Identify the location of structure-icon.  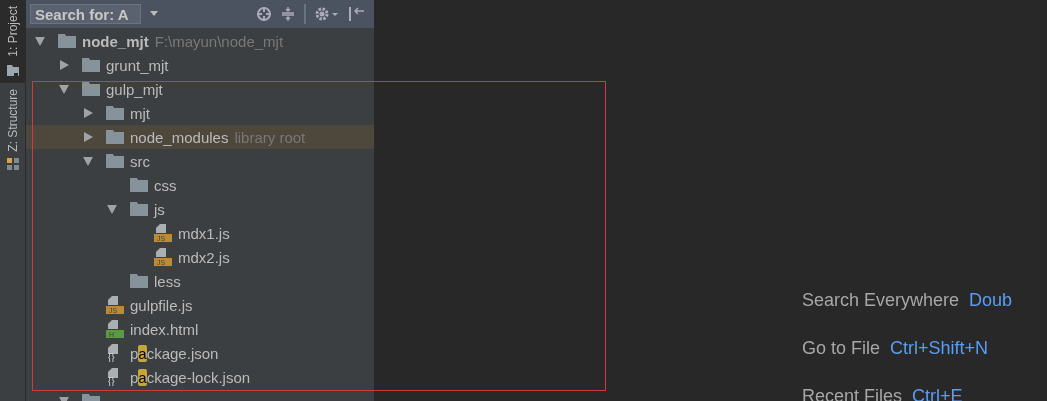
(12, 164).